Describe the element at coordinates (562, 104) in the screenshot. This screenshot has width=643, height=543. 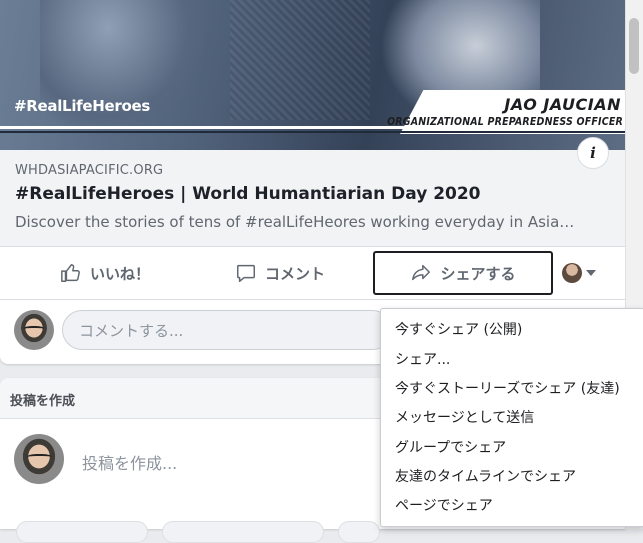
I see `hero-person-name: JAO JAUCIAN` at that location.